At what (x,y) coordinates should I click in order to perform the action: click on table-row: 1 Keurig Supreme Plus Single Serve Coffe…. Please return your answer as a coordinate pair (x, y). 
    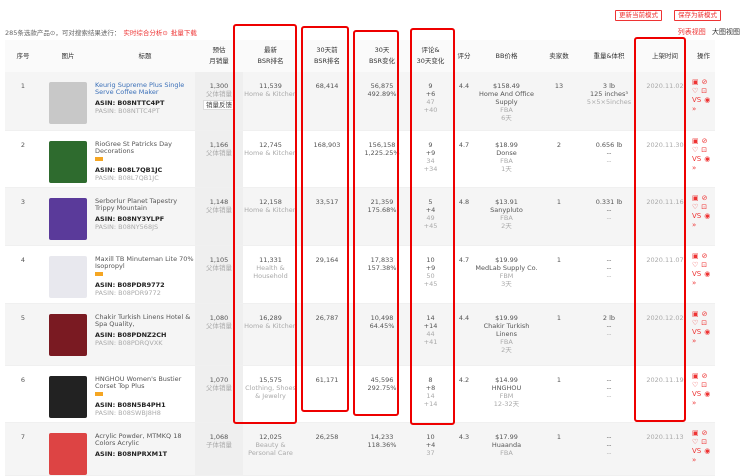
    Looking at the image, I should click on (360, 101).